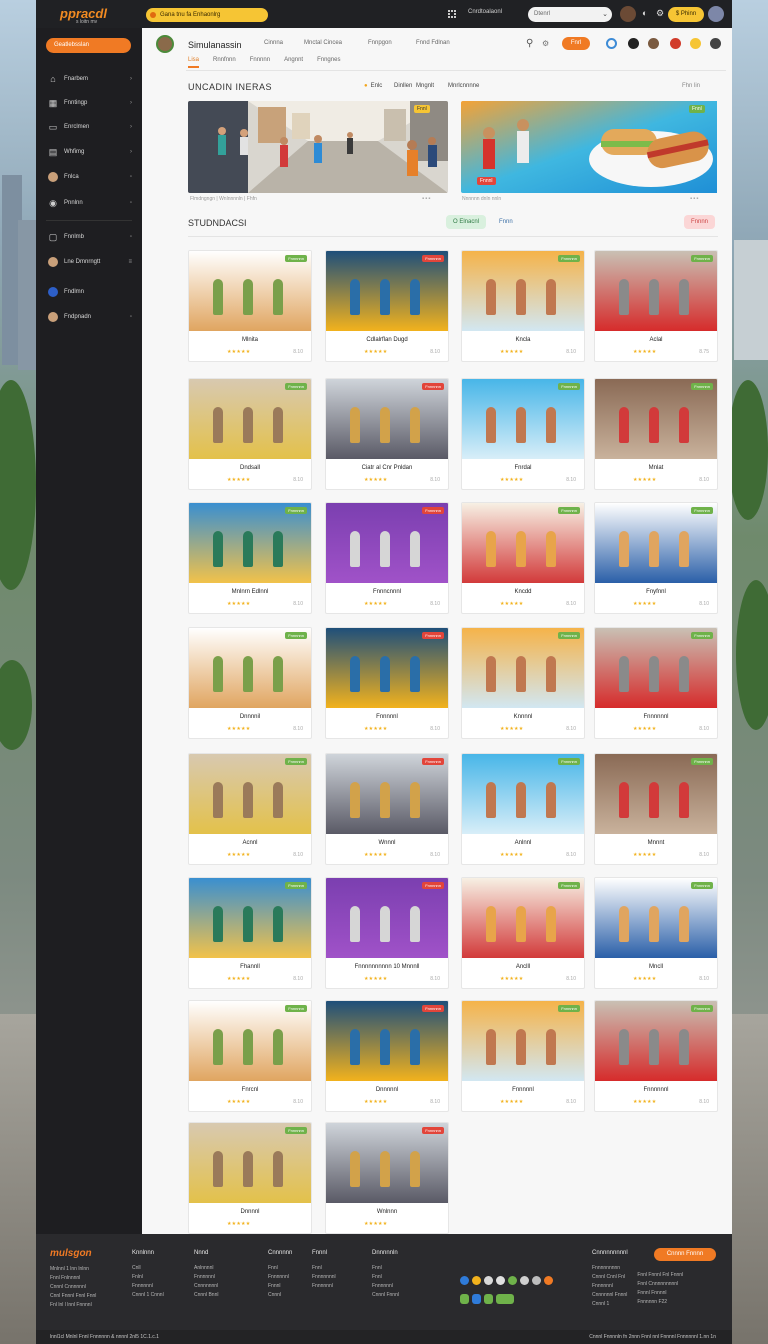 The image size is (768, 1344). I want to click on footer-link: Fnnnl Fnnnnl, so click(660, 1293).